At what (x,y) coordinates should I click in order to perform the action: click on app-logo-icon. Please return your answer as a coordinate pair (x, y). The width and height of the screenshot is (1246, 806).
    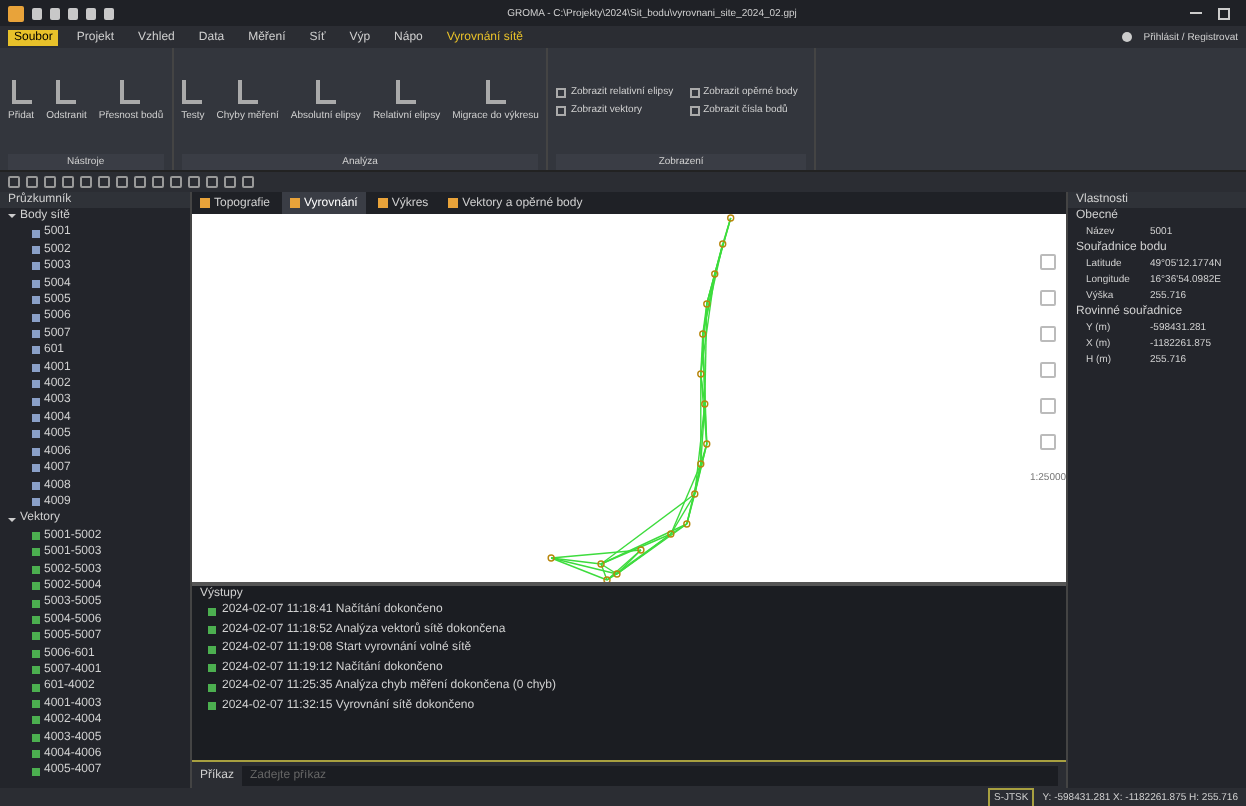
    Looking at the image, I should click on (16, 13).